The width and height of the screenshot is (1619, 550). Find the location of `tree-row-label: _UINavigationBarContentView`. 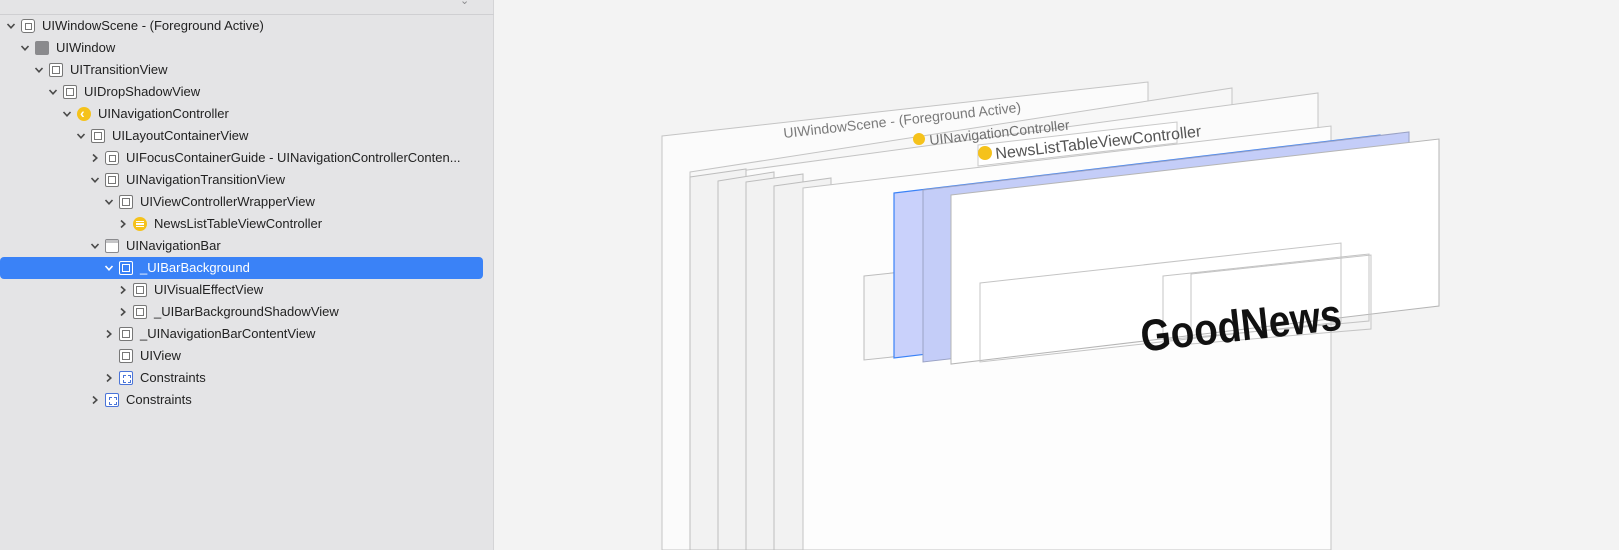

tree-row-label: _UINavigationBarContentView is located at coordinates (228, 333).